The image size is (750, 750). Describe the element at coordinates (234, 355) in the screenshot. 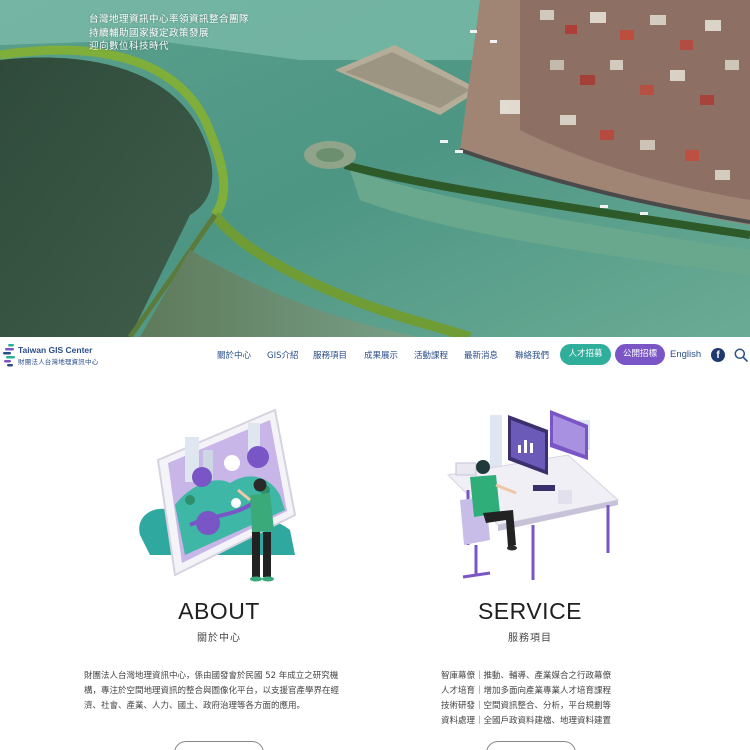

I see `nav-item-about: 關於中心` at that location.